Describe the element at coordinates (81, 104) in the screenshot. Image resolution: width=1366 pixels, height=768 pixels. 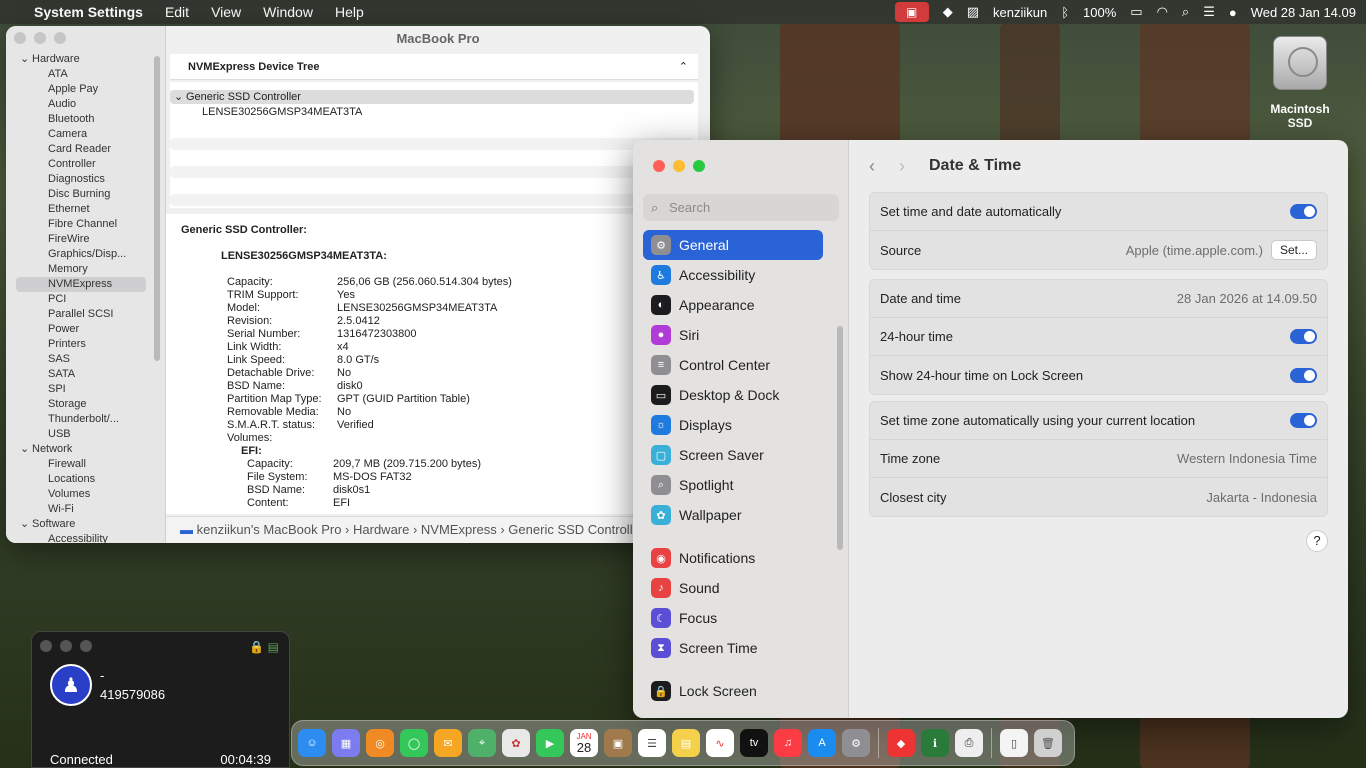
I see `sidebar-item: Audio` at that location.